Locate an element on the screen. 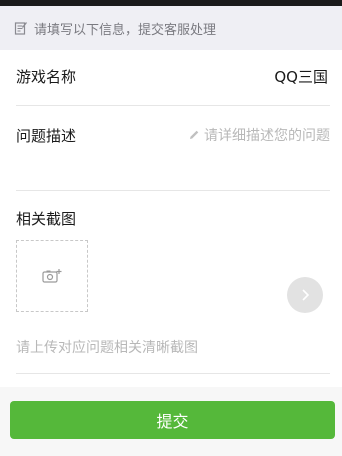  submit-label: 提交 is located at coordinates (172, 421).